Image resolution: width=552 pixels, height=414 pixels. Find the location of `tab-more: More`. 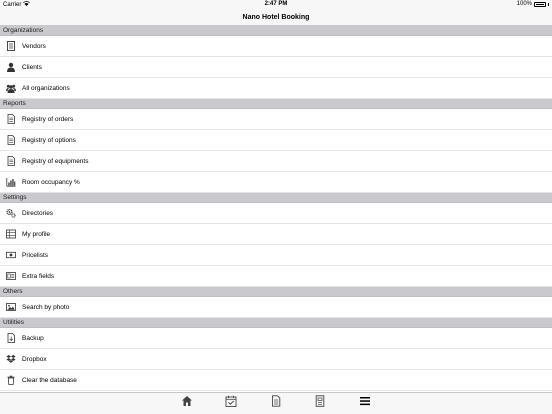

tab-more: More is located at coordinates (365, 404).